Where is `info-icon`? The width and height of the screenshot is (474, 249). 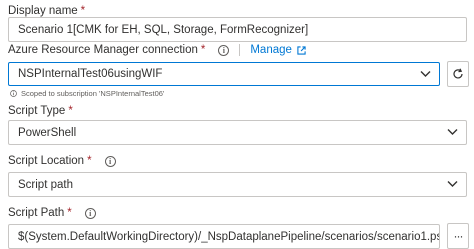 info-icon is located at coordinates (13, 93).